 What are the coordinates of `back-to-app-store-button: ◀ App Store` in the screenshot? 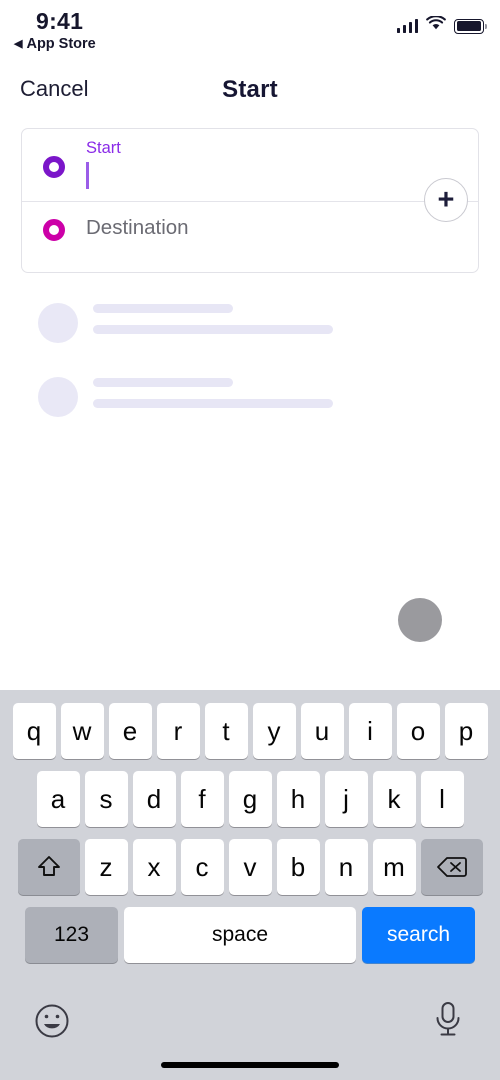 It's located at (55, 44).